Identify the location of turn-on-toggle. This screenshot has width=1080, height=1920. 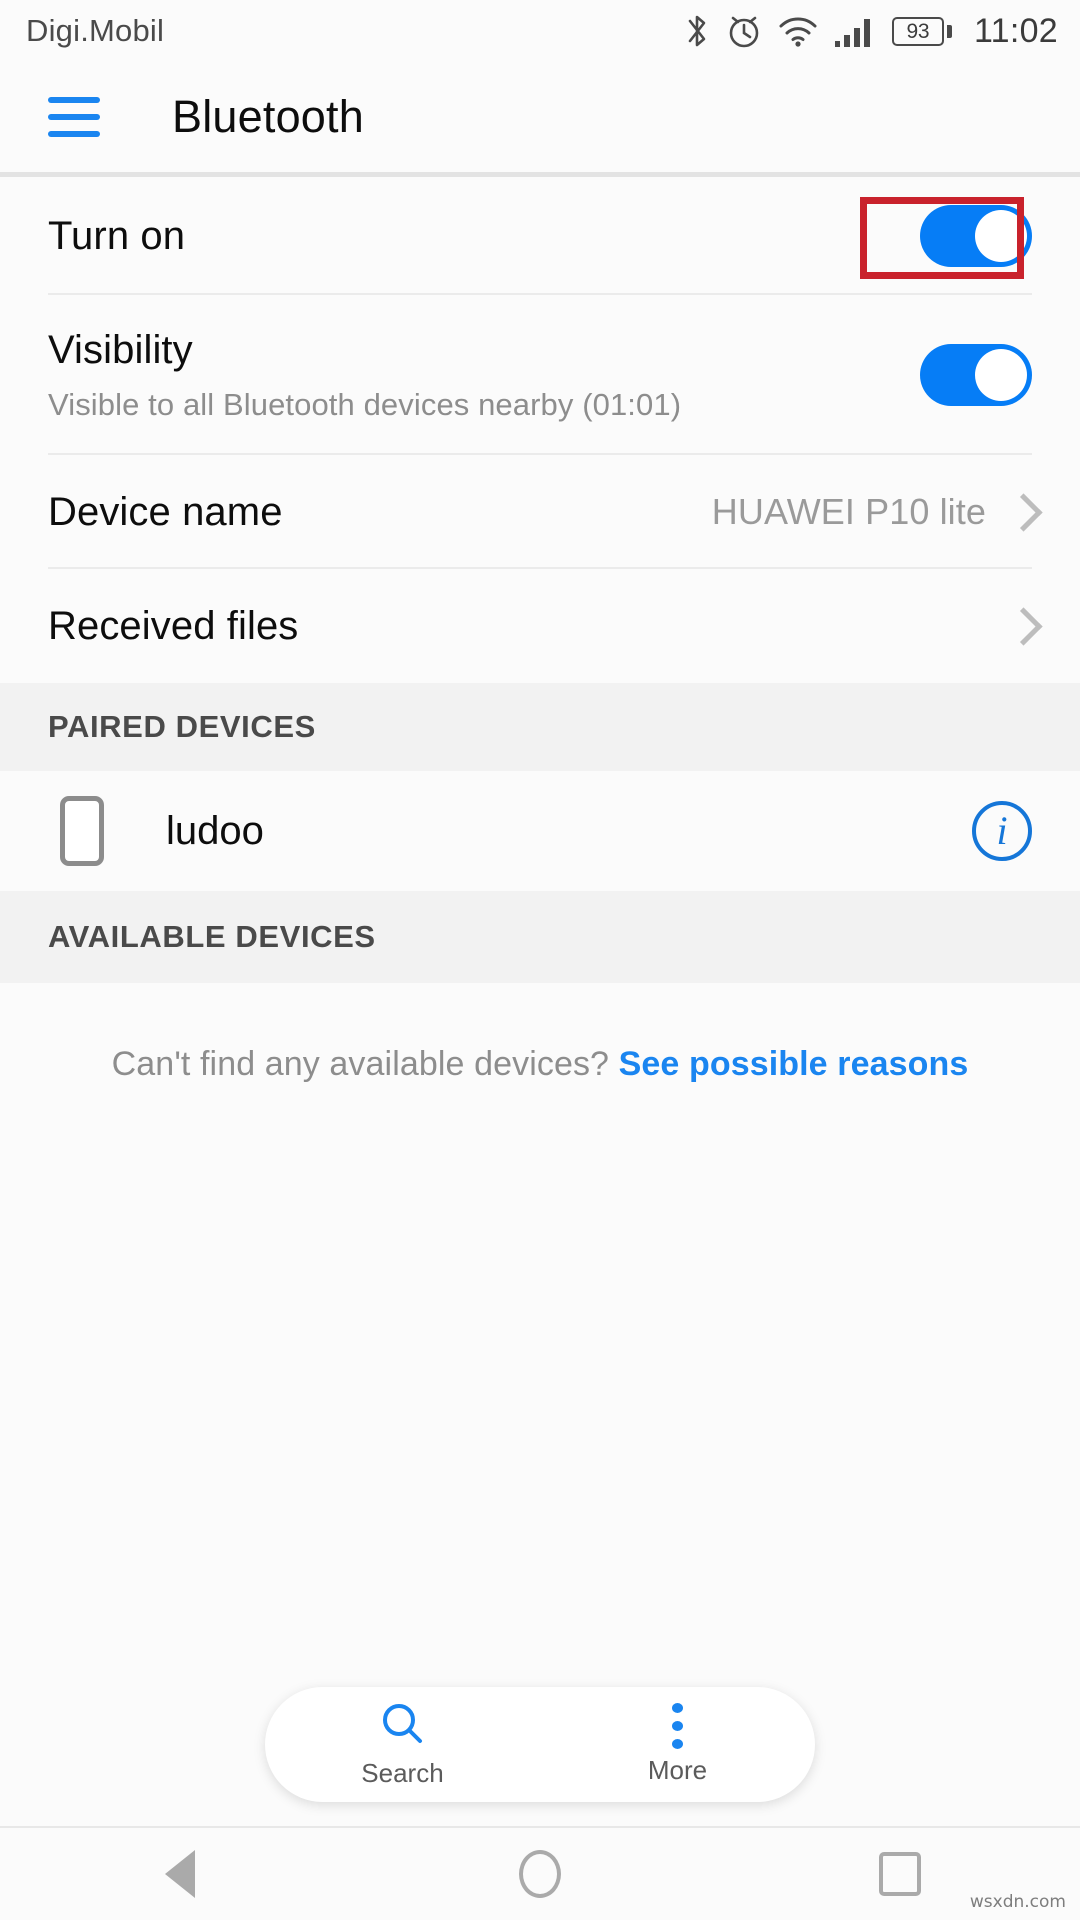
(976, 236).